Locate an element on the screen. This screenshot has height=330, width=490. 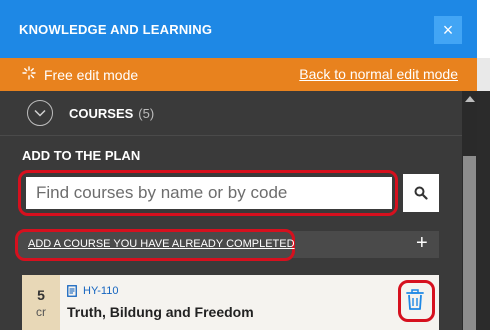
scrollbar-thumb is located at coordinates (469, 243).